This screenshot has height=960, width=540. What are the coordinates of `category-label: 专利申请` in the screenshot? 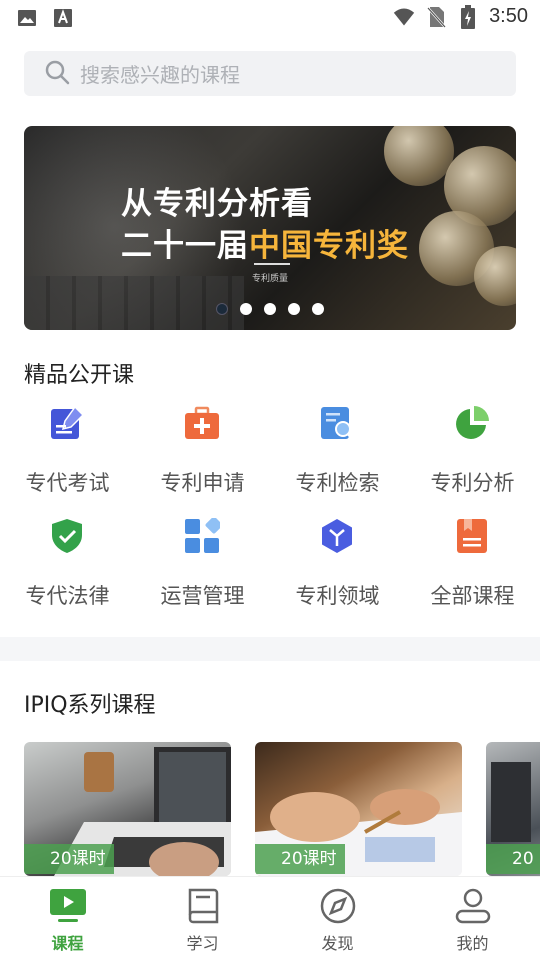 It's located at (202, 483).